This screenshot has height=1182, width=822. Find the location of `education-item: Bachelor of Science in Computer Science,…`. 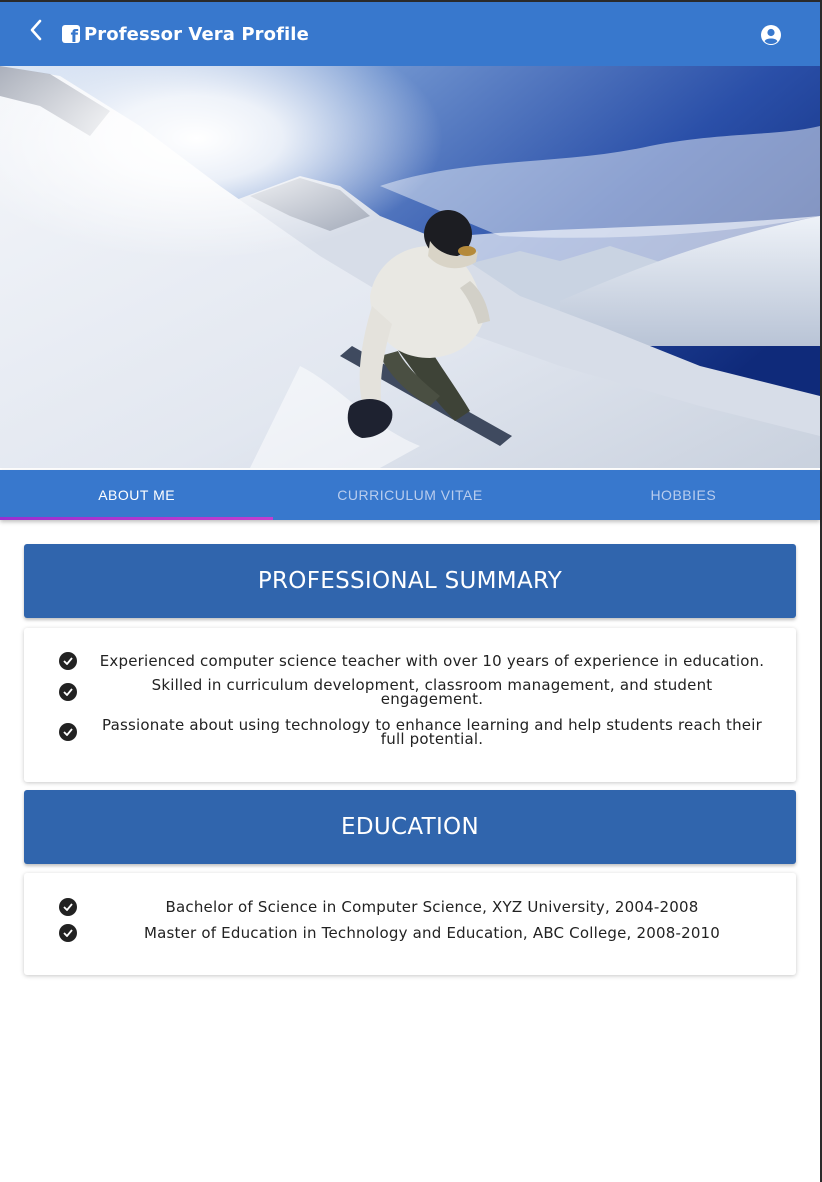

education-item: Bachelor of Science in Computer Science,… is located at coordinates (432, 907).